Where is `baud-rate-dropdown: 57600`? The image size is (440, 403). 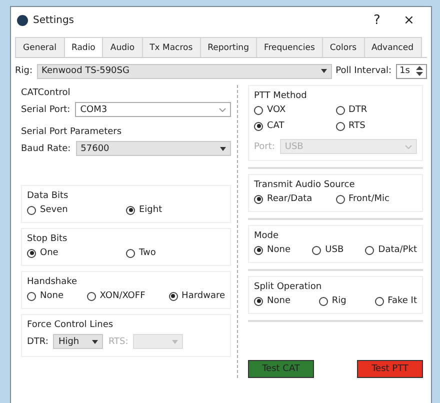
baud-rate-dropdown: 57600 is located at coordinates (153, 148).